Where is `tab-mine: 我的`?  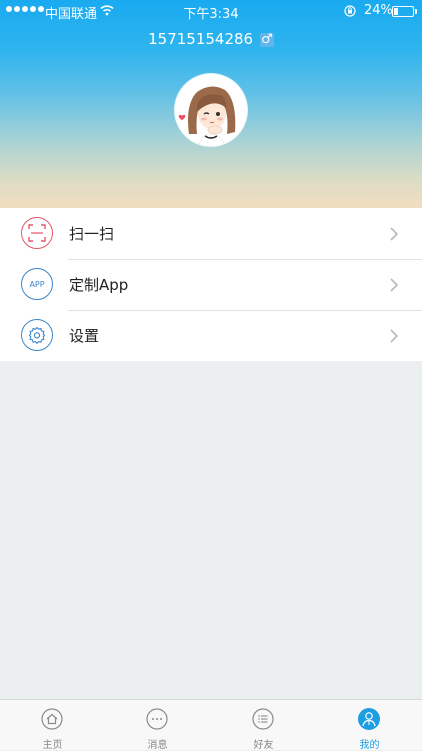 tab-mine: 我的 is located at coordinates (369, 725).